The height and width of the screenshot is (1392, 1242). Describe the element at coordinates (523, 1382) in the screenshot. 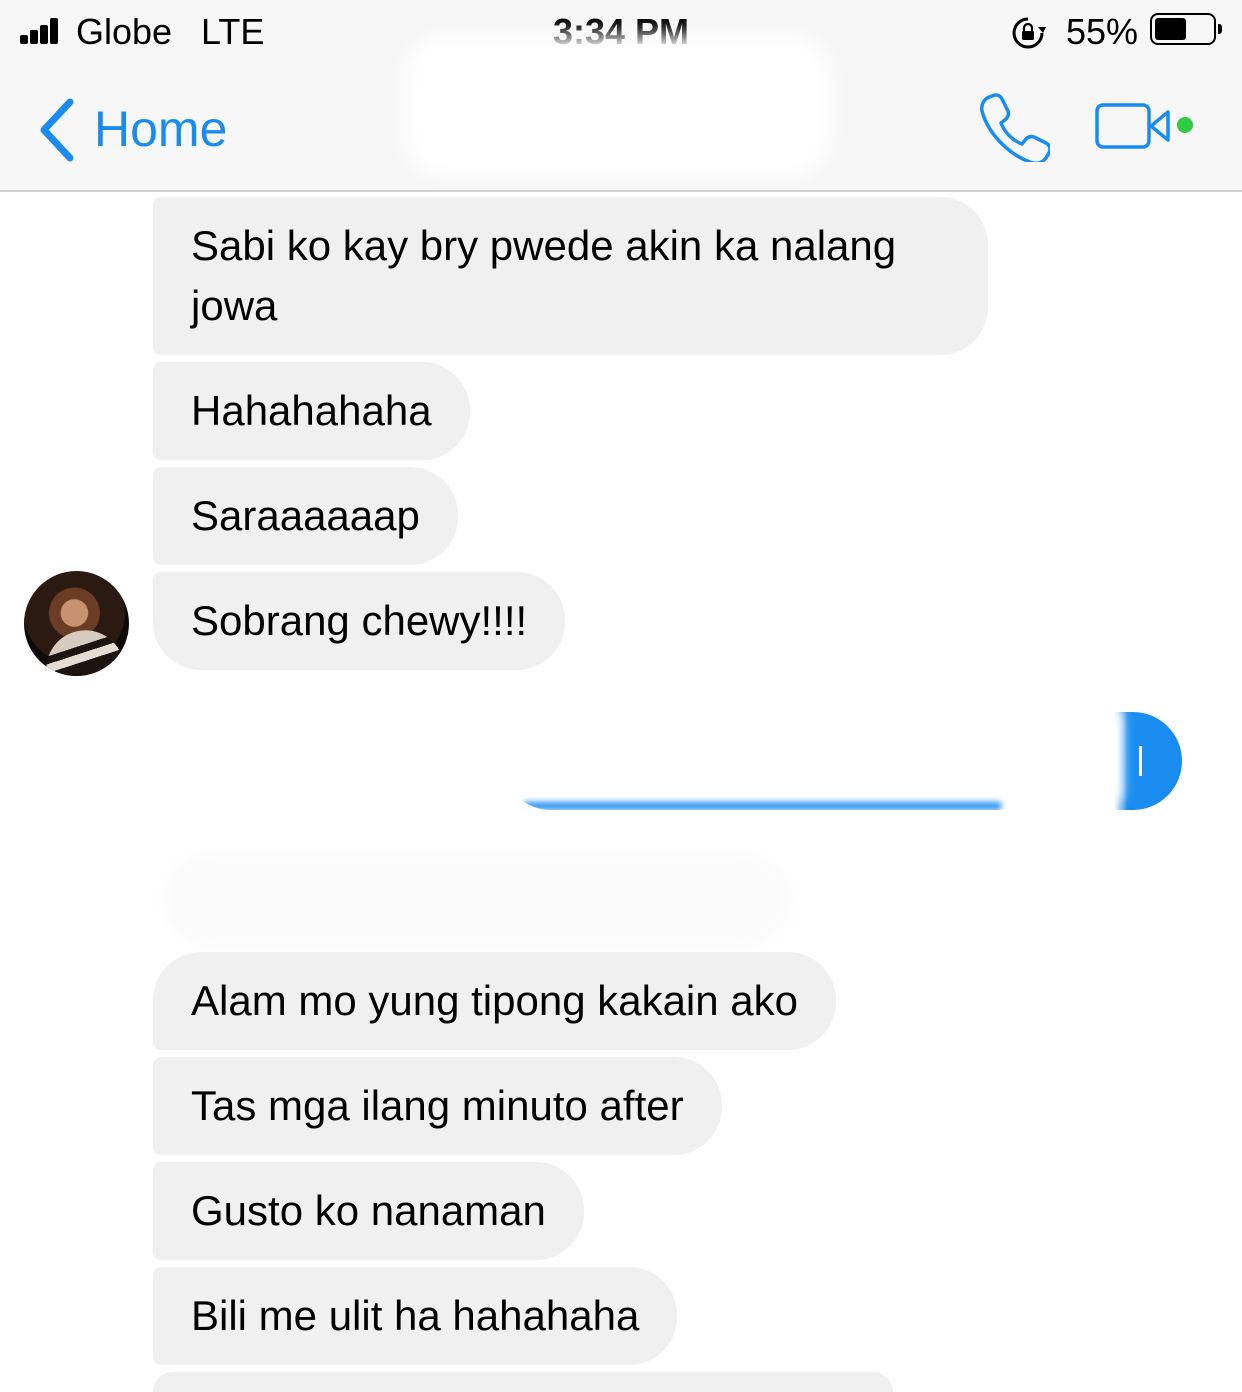

I see `received-message-partial` at that location.